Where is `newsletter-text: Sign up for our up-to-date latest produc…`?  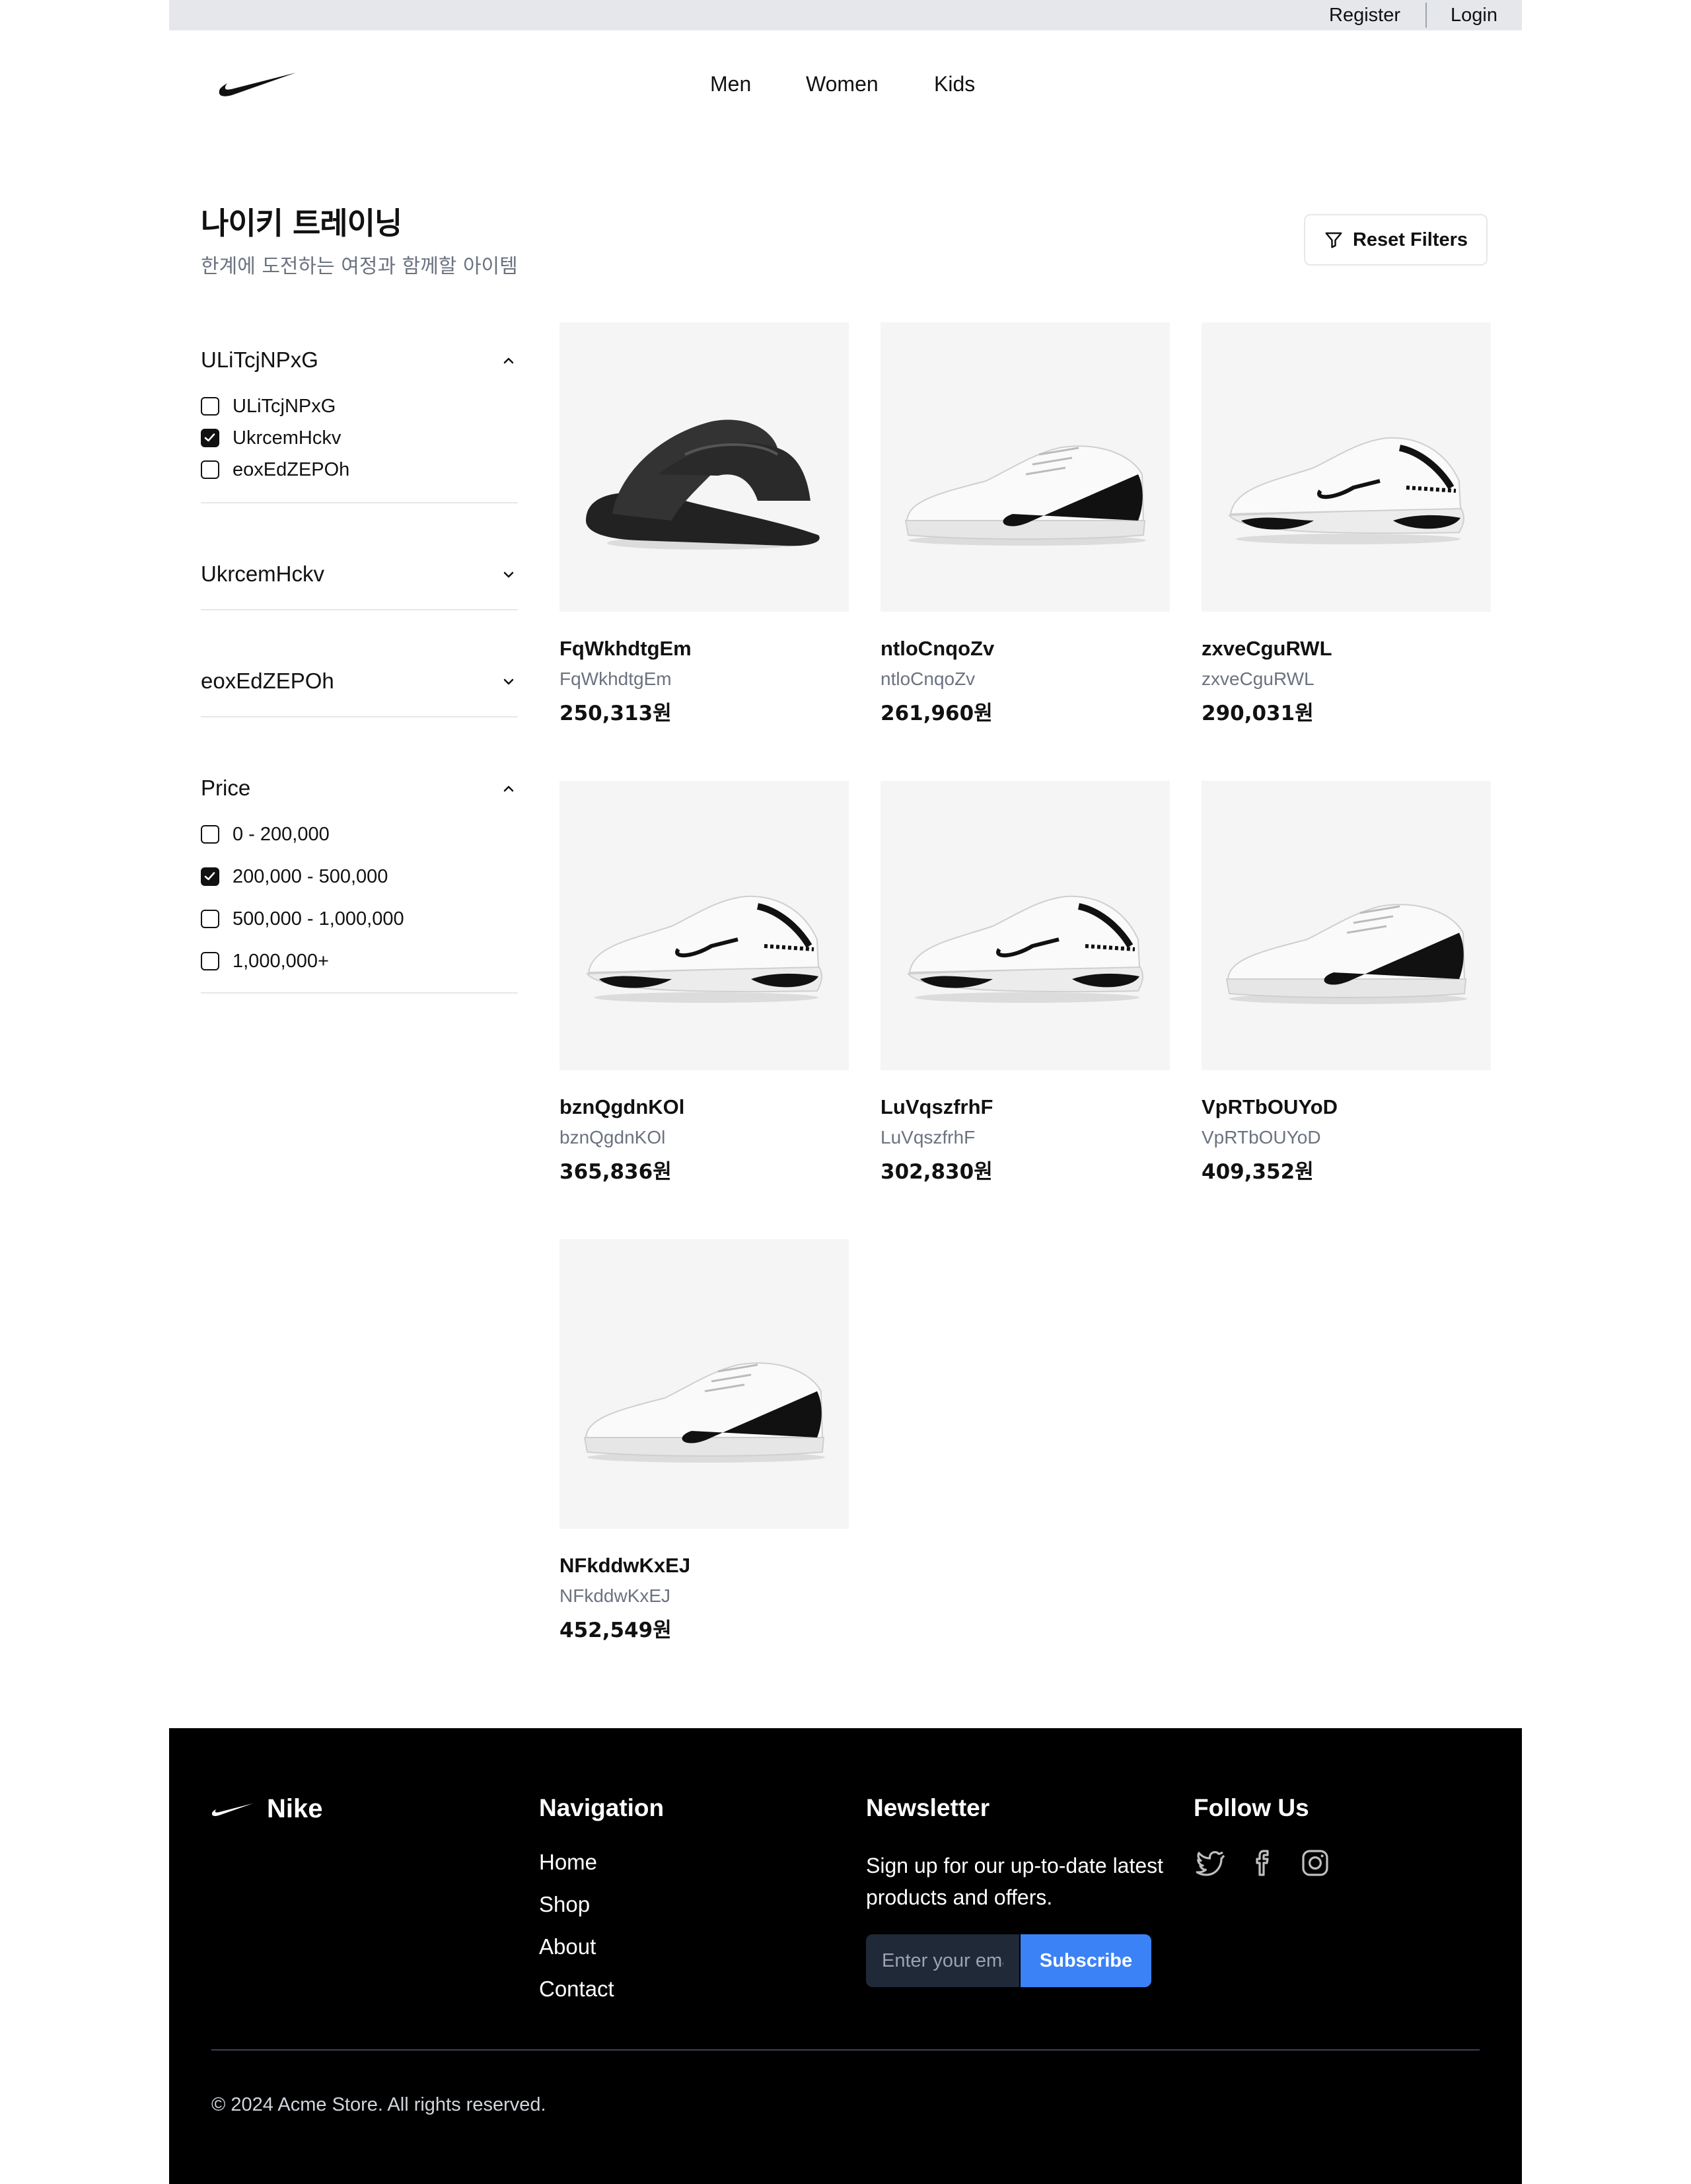 newsletter-text: Sign up for our up-to-date latest produc… is located at coordinates (1015, 1881).